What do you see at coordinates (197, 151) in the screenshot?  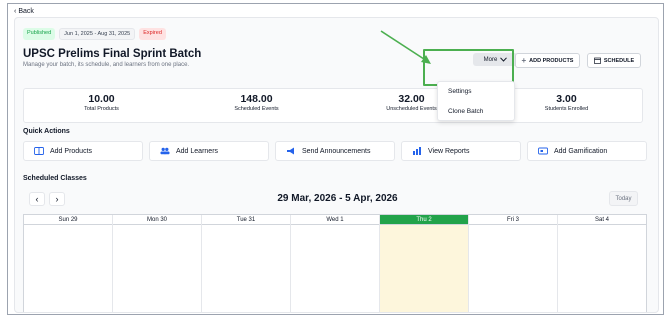 I see `action-label: Add Learners` at bounding box center [197, 151].